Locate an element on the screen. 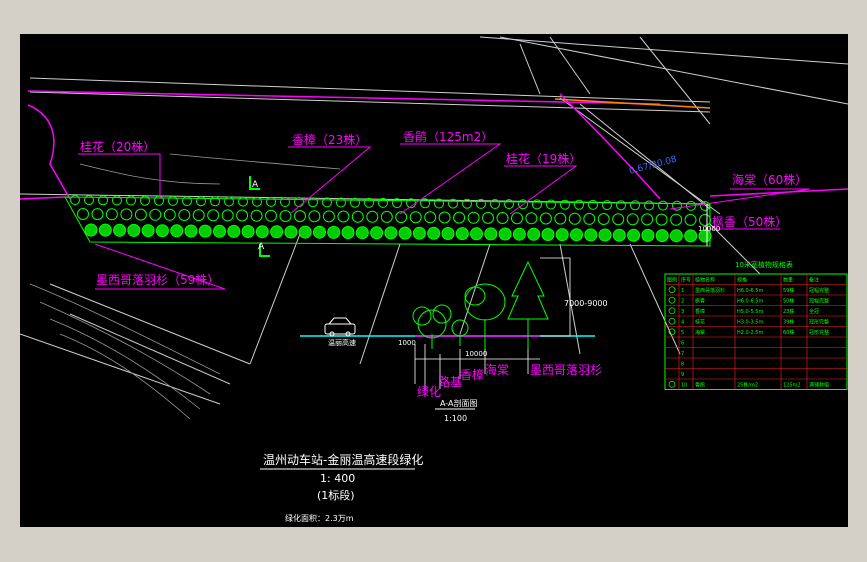 This screenshot has width=867, height=562. table-header: 备注 is located at coordinates (814, 280).